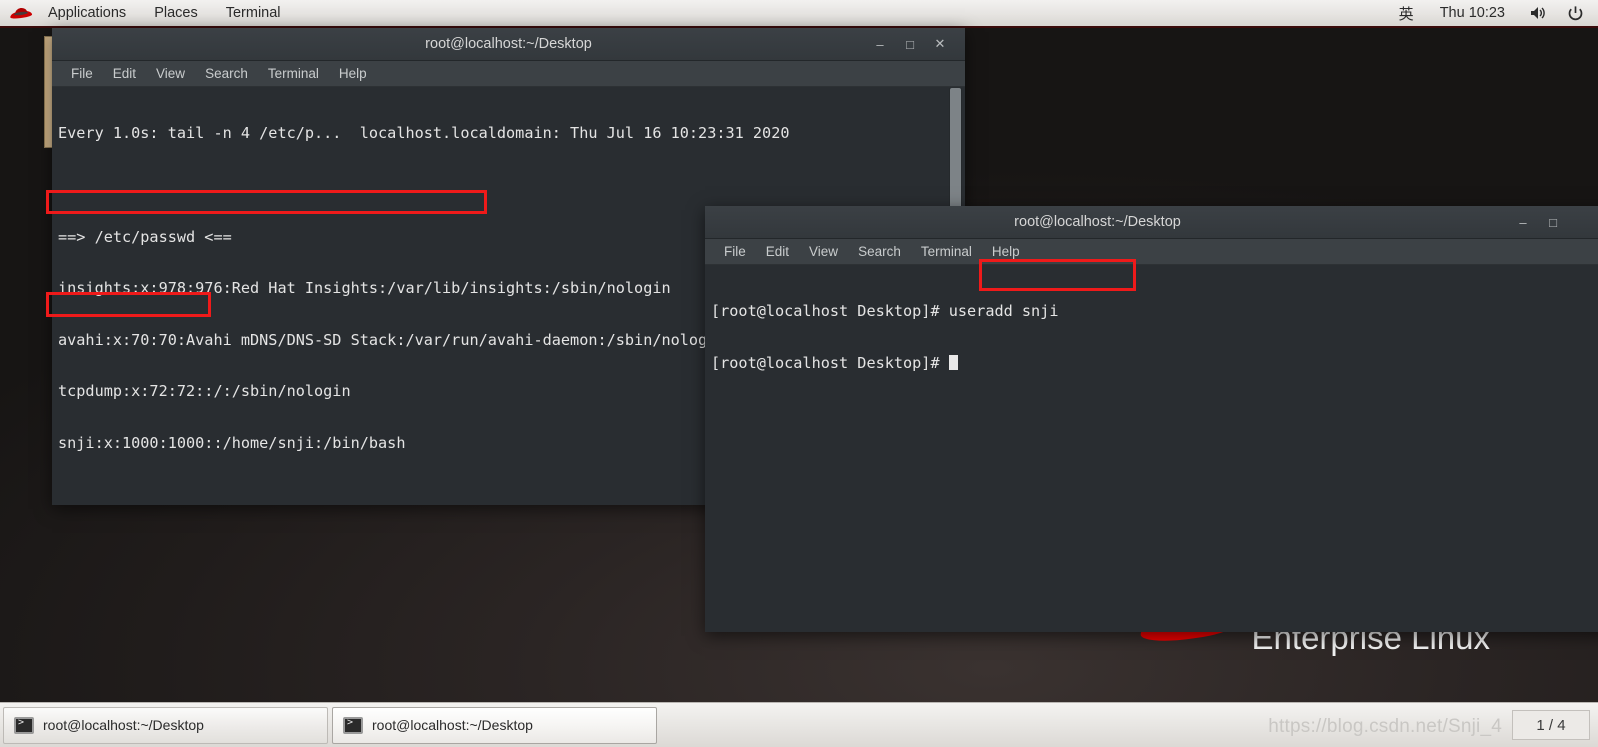  Describe the element at coordinates (823, 252) in the screenshot. I see `window2-menu-view: View` at that location.